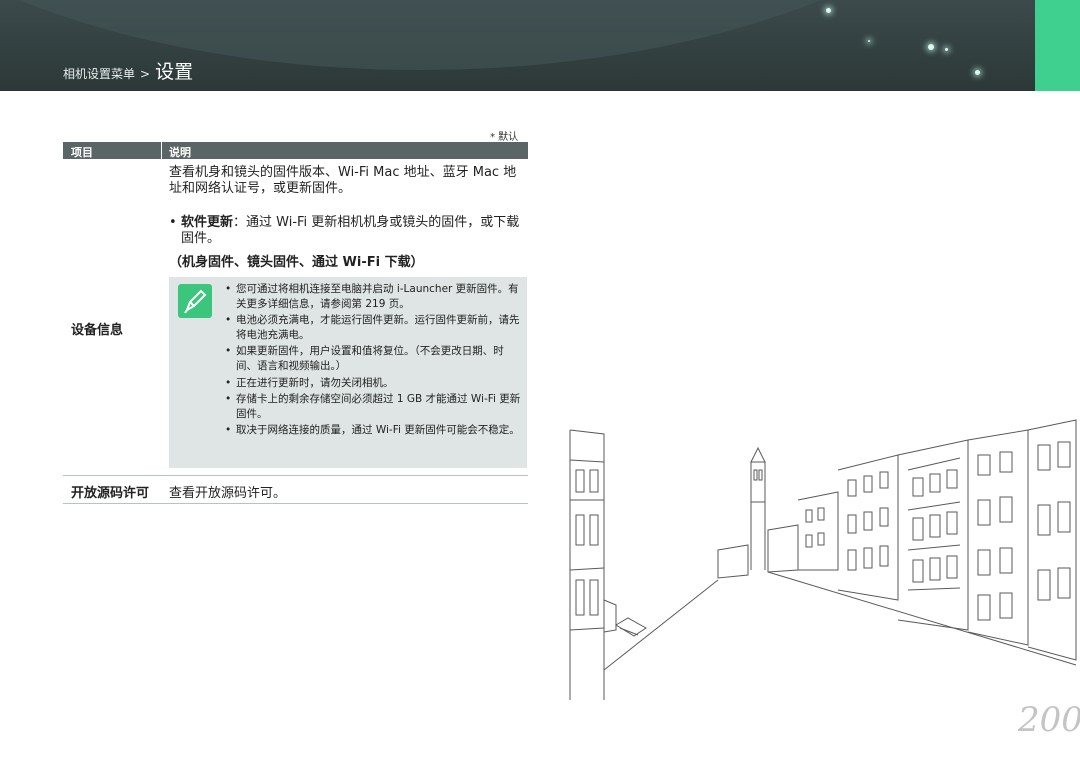 The height and width of the screenshot is (765, 1080). What do you see at coordinates (1057, 45) in the screenshot?
I see `section-tab` at bounding box center [1057, 45].